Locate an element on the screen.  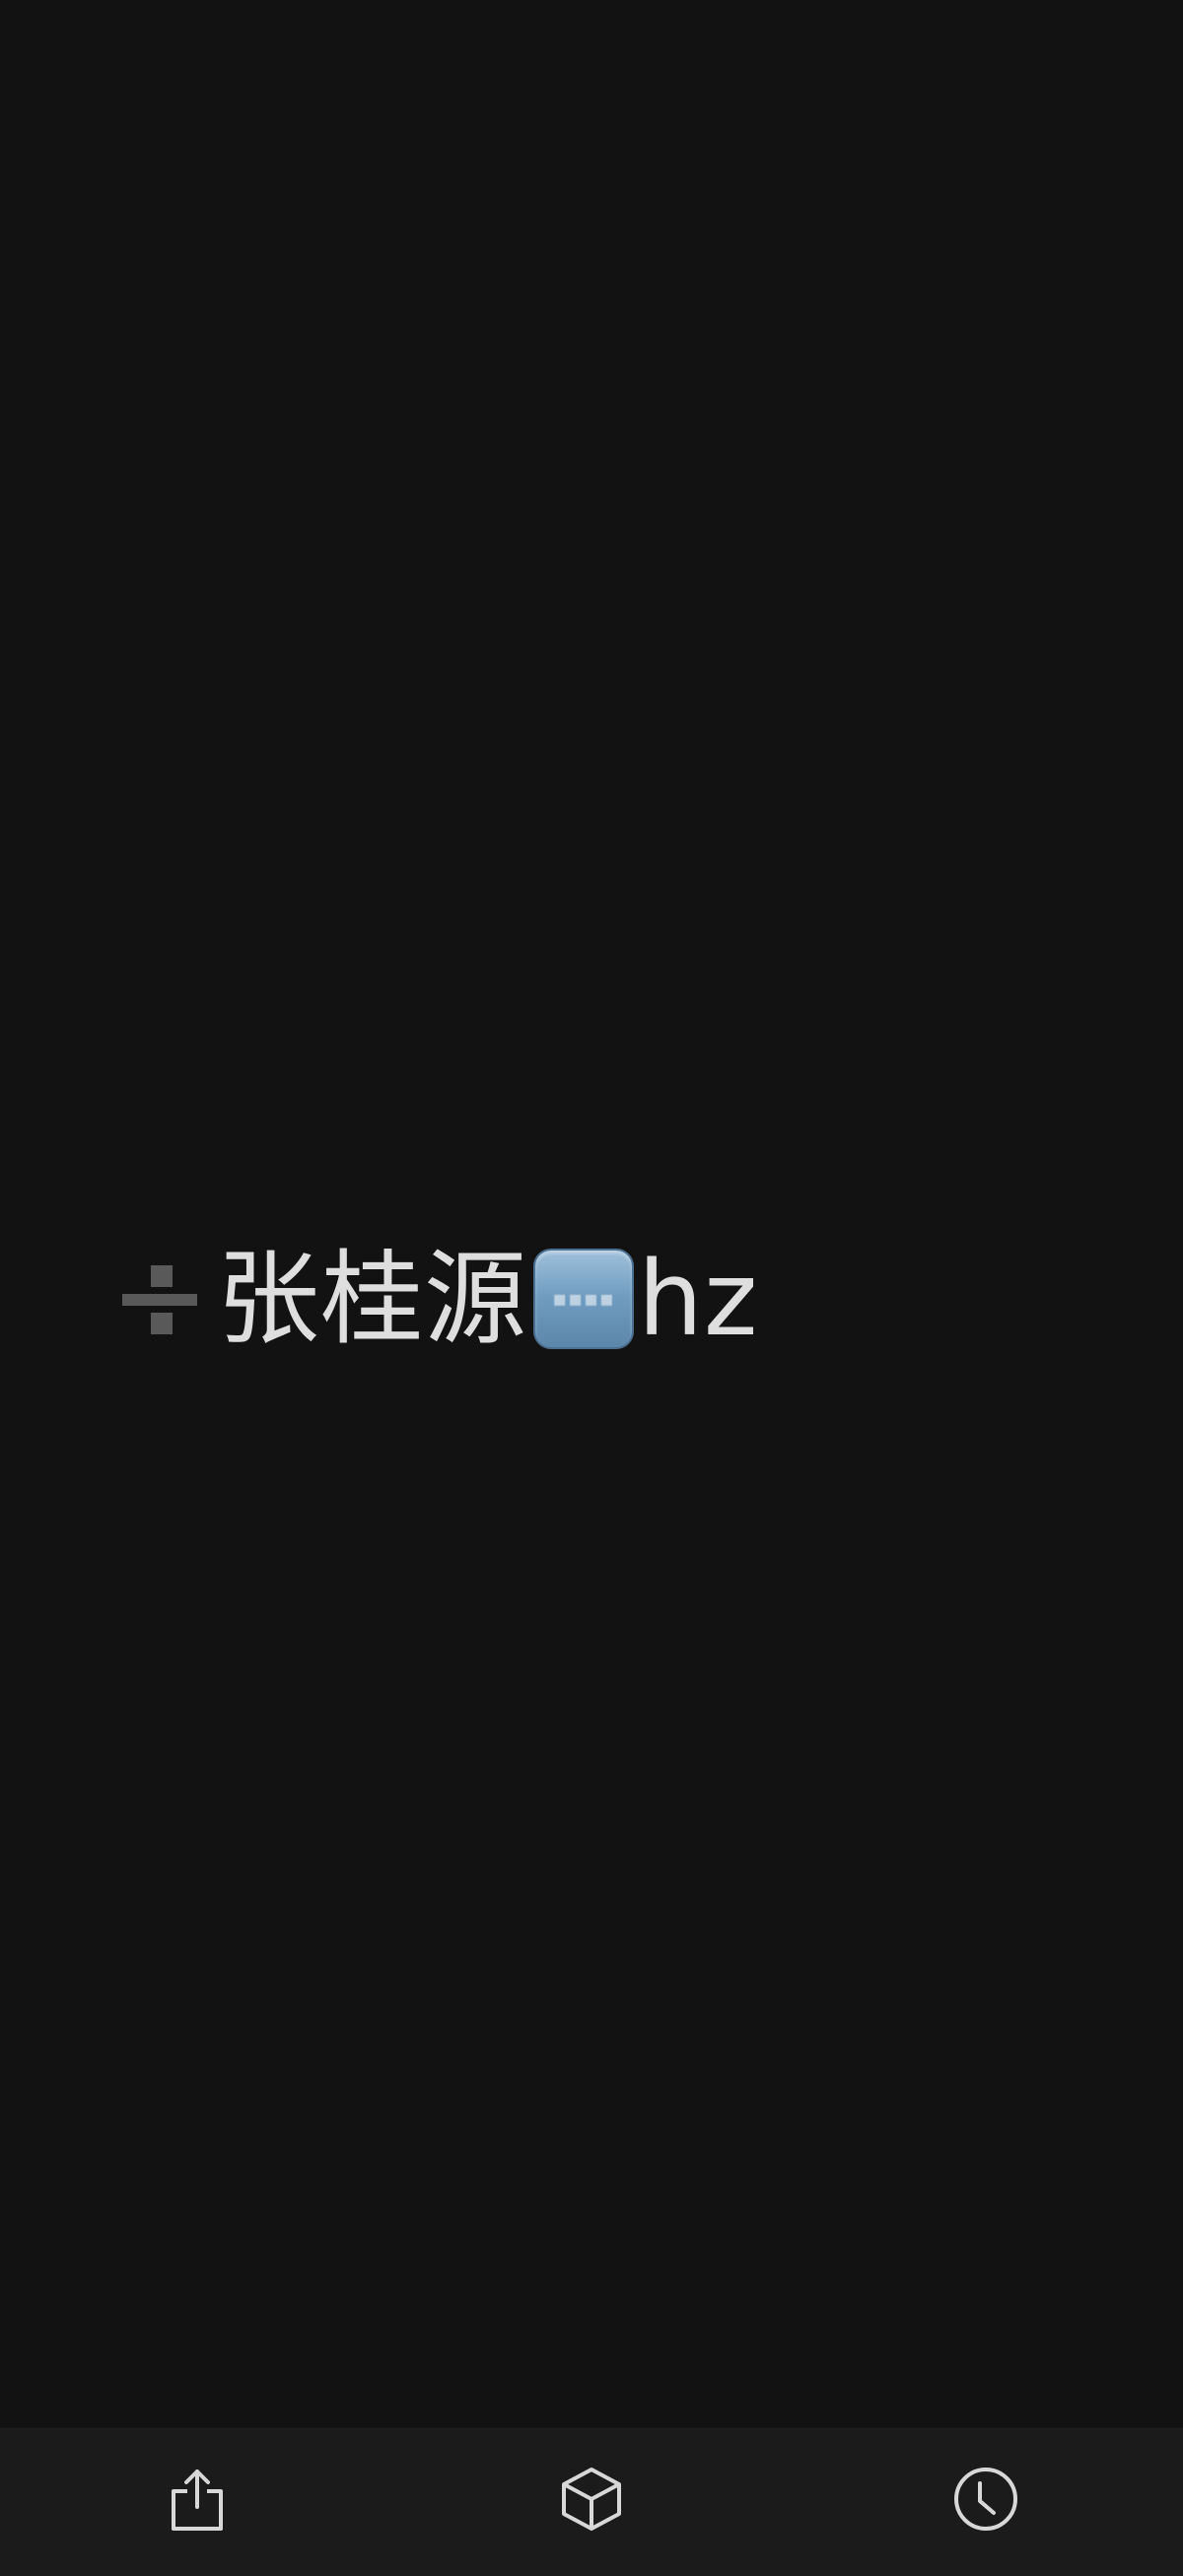
clock-icon is located at coordinates (985, 2499).